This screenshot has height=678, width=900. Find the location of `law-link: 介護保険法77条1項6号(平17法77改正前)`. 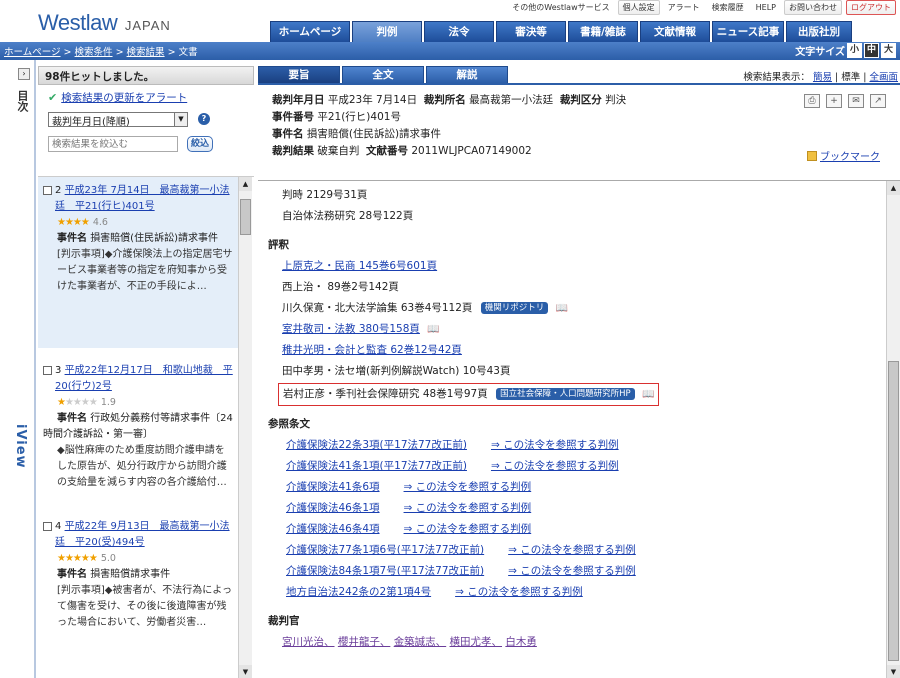

law-link: 介護保険法77条1項6号(平17法77改正前) is located at coordinates (385, 550).